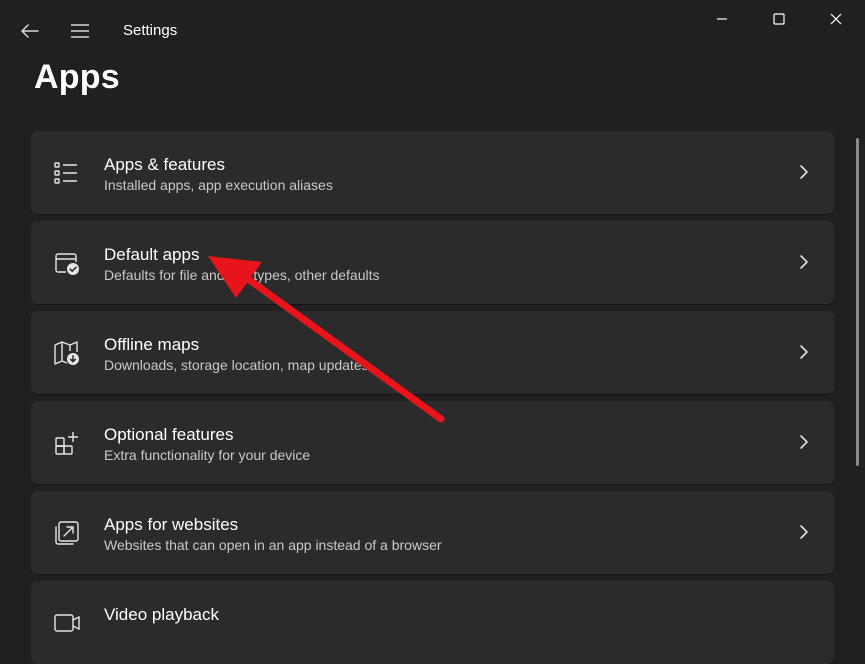 The height and width of the screenshot is (664, 865). Describe the element at coordinates (67, 264) in the screenshot. I see `default-apps-icon` at that location.